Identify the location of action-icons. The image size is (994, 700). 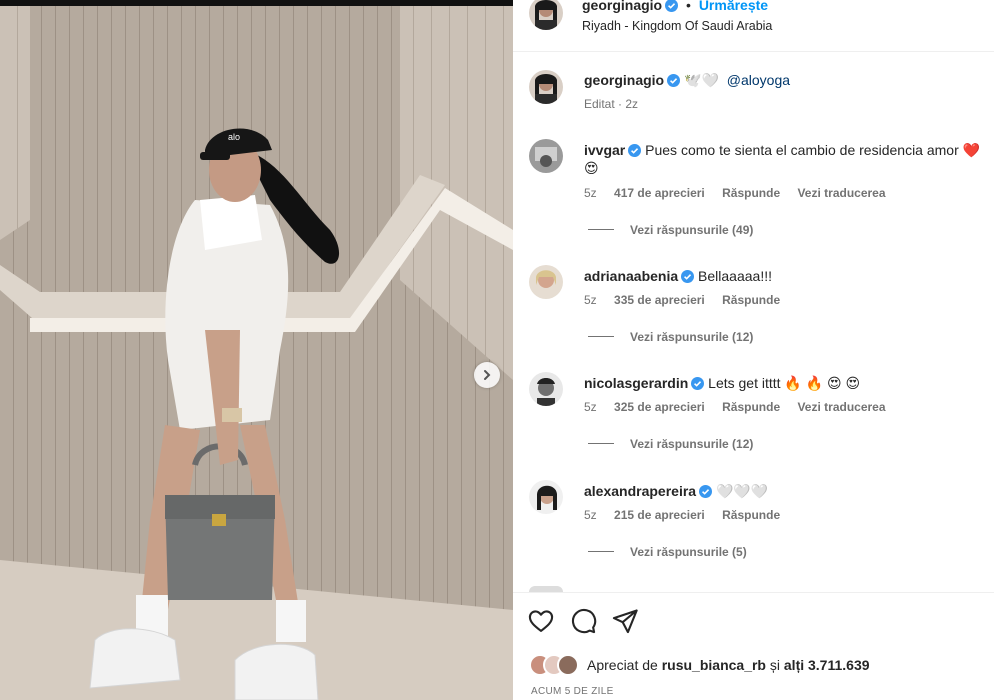
(583, 621).